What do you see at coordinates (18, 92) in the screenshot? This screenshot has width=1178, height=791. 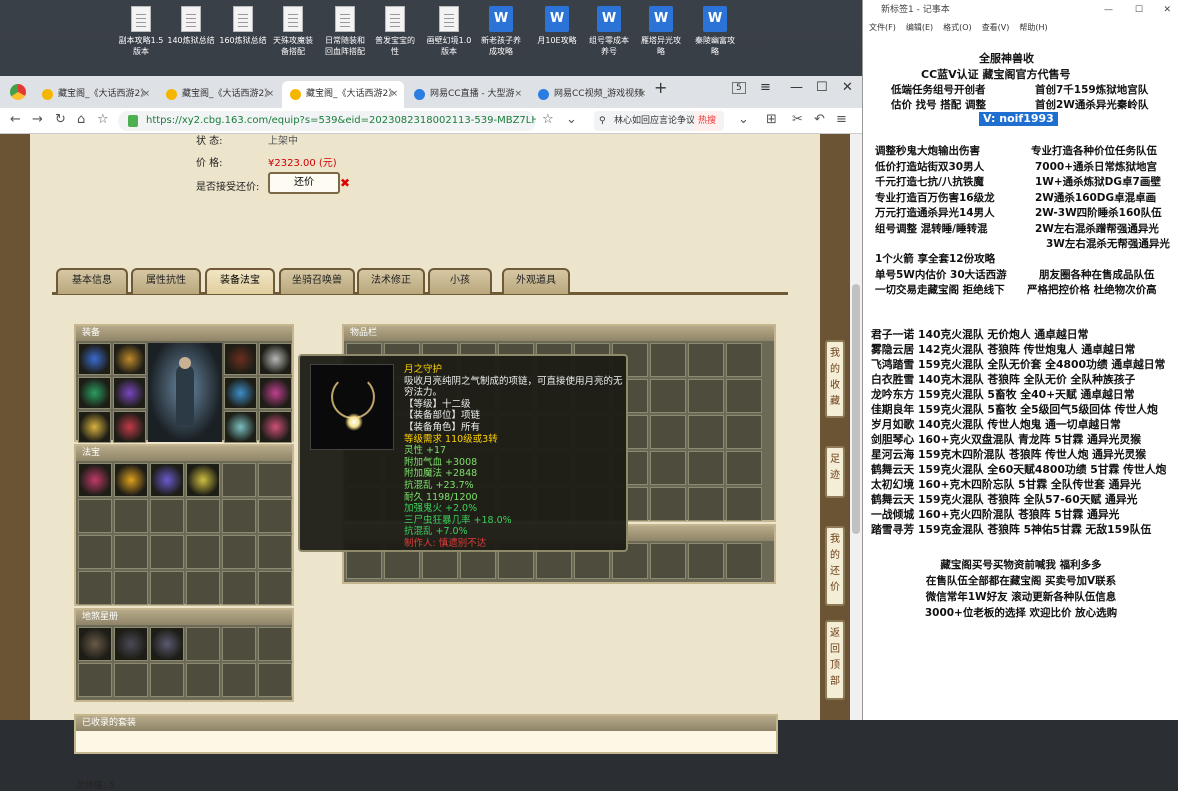 I see `browser-logo-icon` at bounding box center [18, 92].